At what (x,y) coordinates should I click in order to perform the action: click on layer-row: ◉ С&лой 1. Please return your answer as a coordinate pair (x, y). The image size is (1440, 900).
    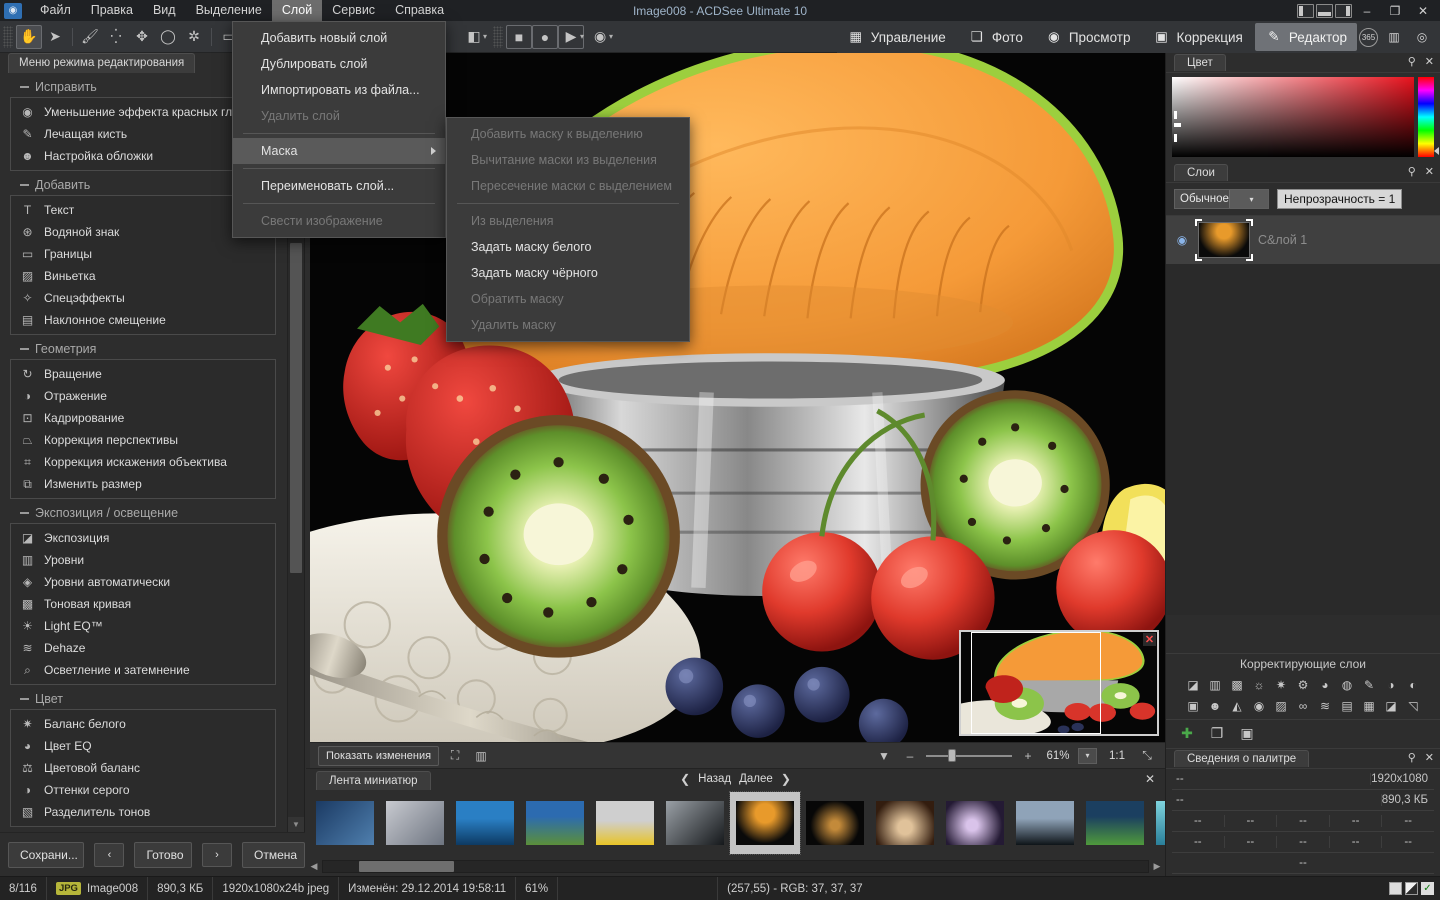
    Looking at the image, I should click on (1303, 240).